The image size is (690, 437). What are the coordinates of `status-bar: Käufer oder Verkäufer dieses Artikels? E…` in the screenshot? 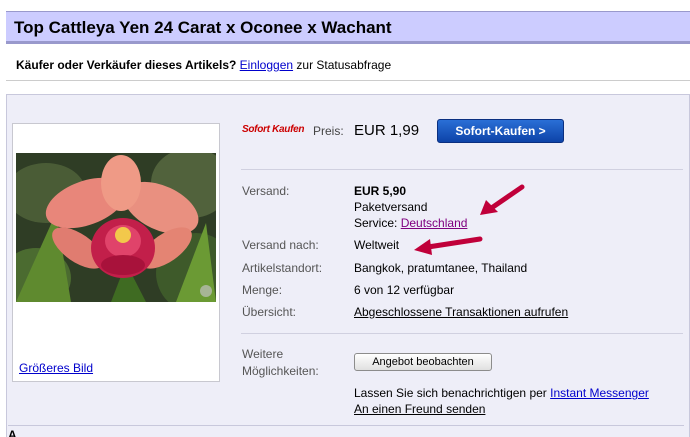 It's located at (348, 65).